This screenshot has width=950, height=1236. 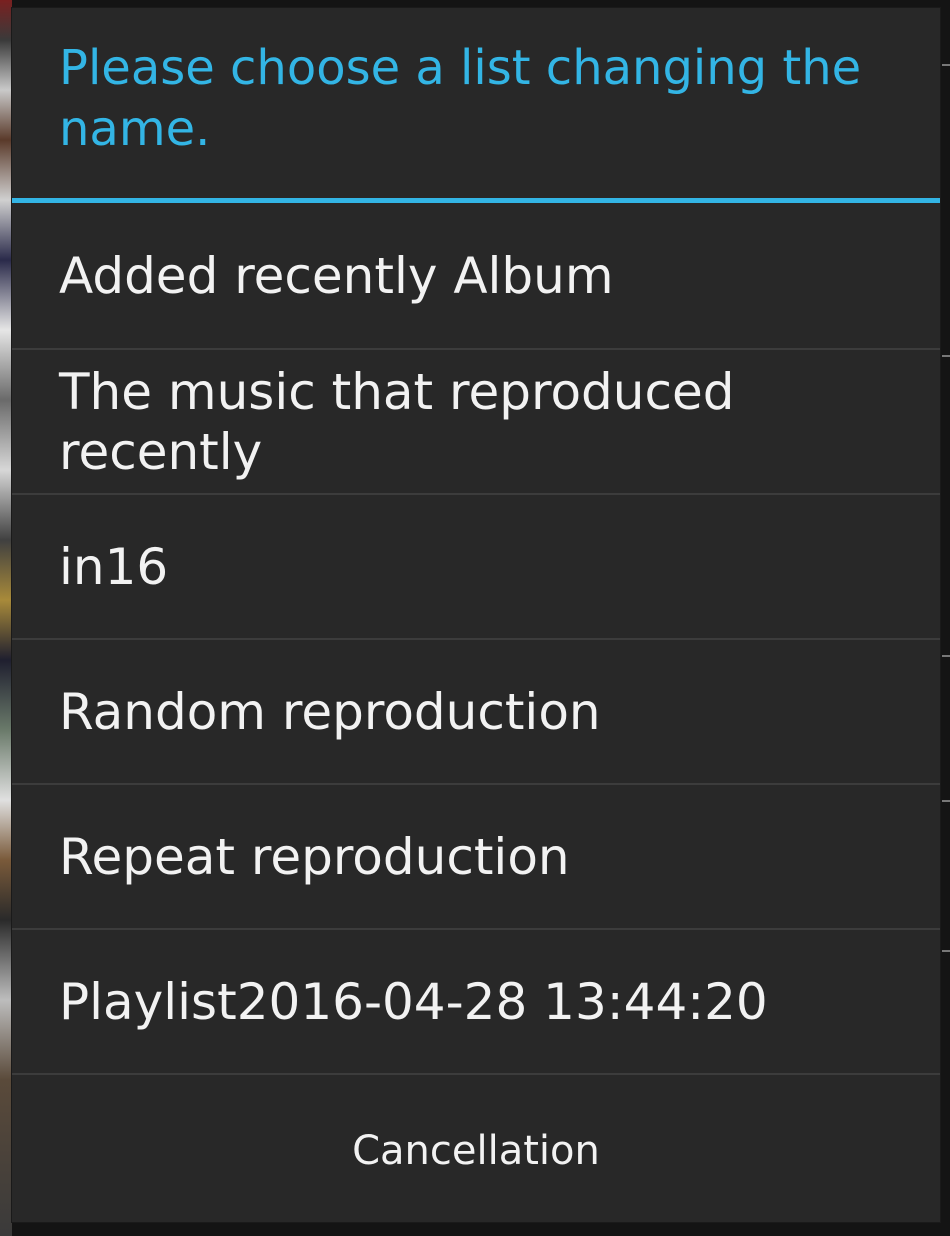 What do you see at coordinates (476, 1150) in the screenshot?
I see `cancel-button: Cancellation` at bounding box center [476, 1150].